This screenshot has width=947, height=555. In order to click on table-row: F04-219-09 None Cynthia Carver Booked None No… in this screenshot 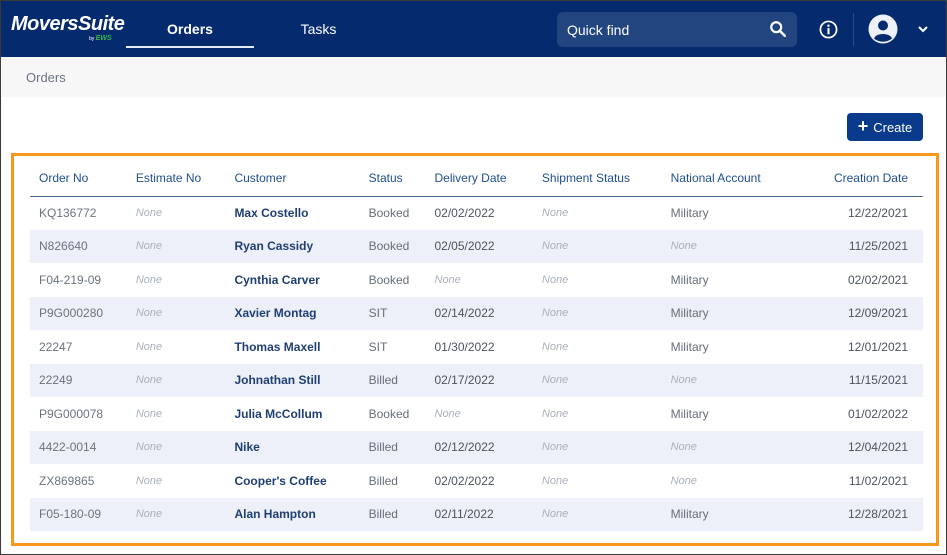, I will do `click(476, 280)`.